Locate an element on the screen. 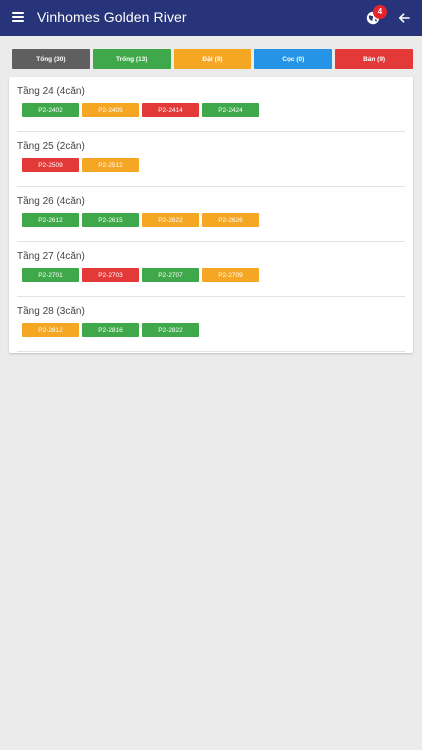 Image resolution: width=422 pixels, height=750 pixels. filter-sold: Bán (9) is located at coordinates (374, 59).